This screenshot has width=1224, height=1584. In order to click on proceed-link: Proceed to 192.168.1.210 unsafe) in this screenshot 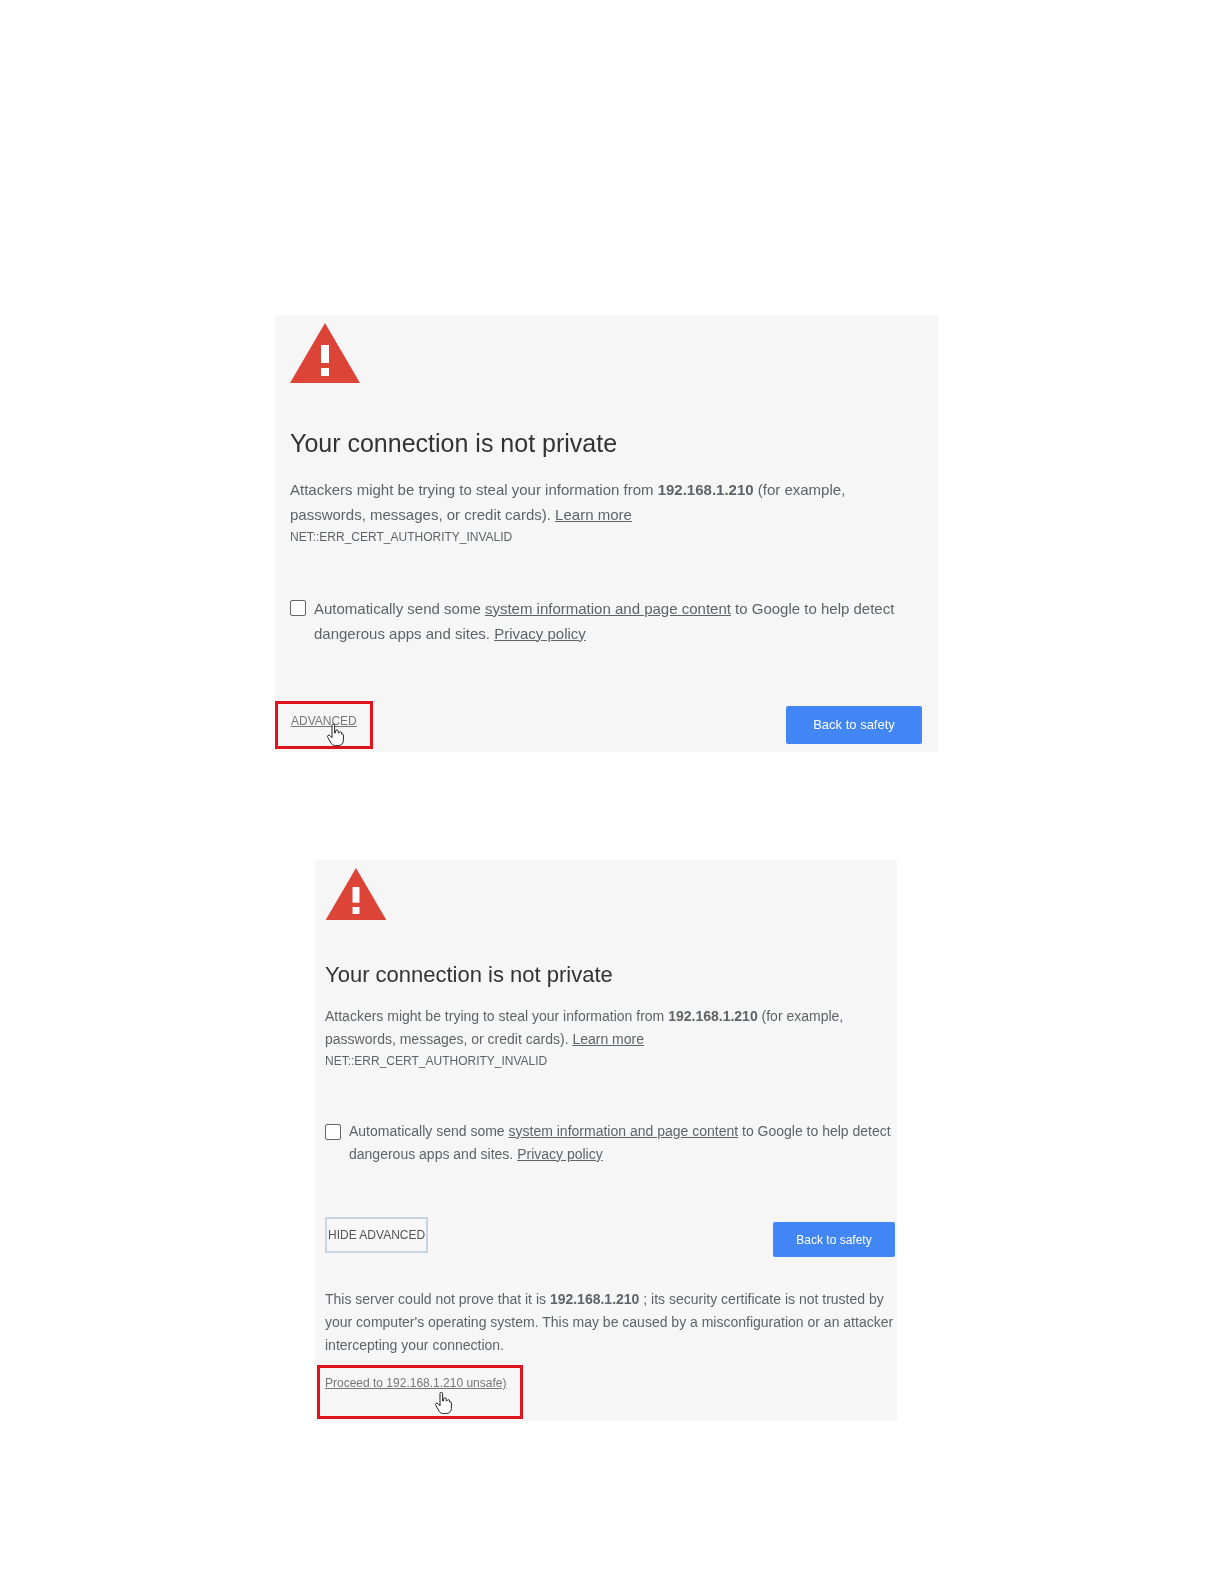, I will do `click(416, 1382)`.